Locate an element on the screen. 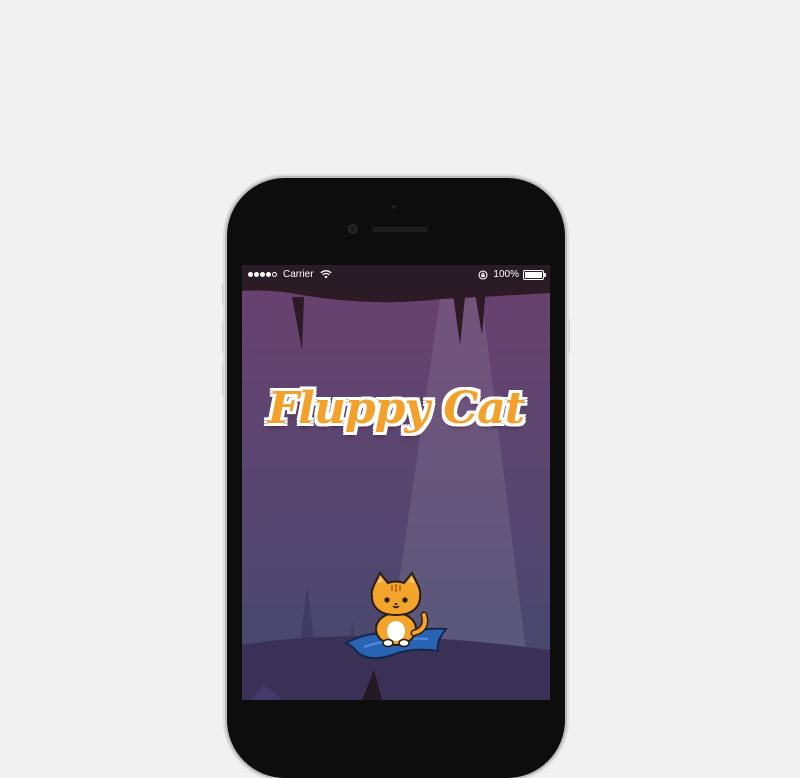 The width and height of the screenshot is (800, 778). cat-character-icon is located at coordinates (397, 619).